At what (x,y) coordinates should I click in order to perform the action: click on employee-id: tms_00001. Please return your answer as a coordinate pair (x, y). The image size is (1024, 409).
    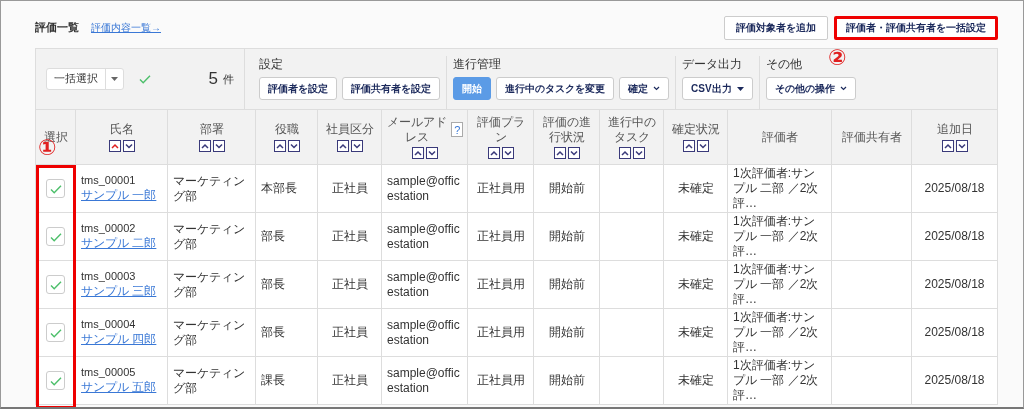
    Looking at the image, I should click on (108, 181).